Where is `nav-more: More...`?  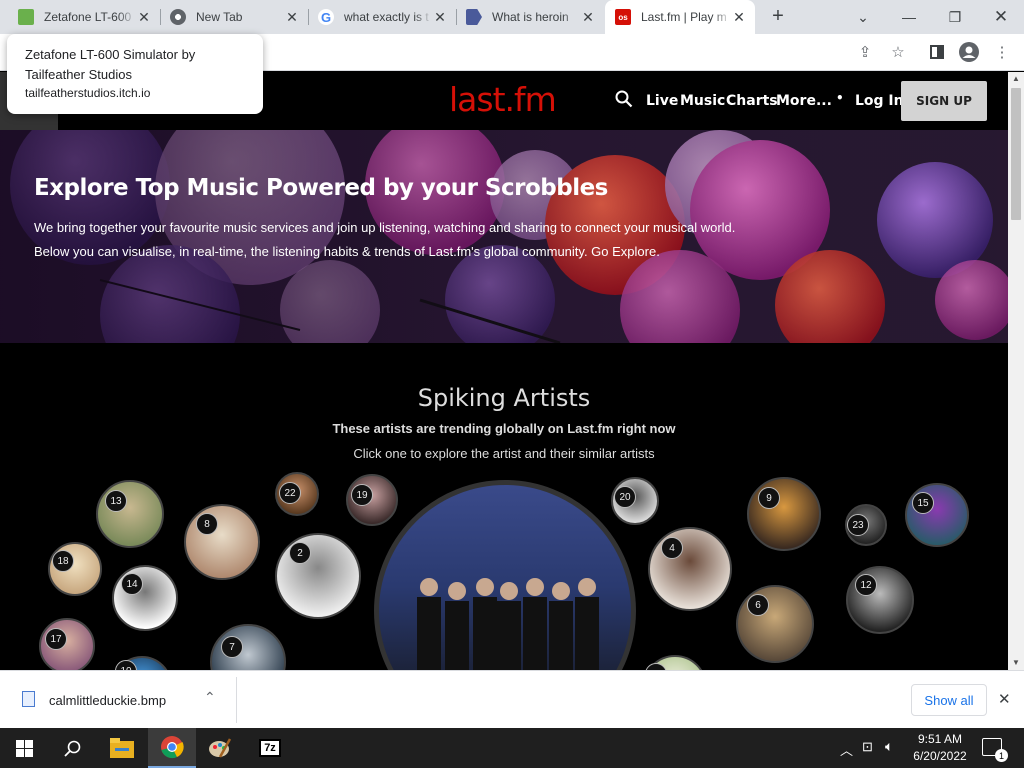
nav-more: More... is located at coordinates (804, 101).